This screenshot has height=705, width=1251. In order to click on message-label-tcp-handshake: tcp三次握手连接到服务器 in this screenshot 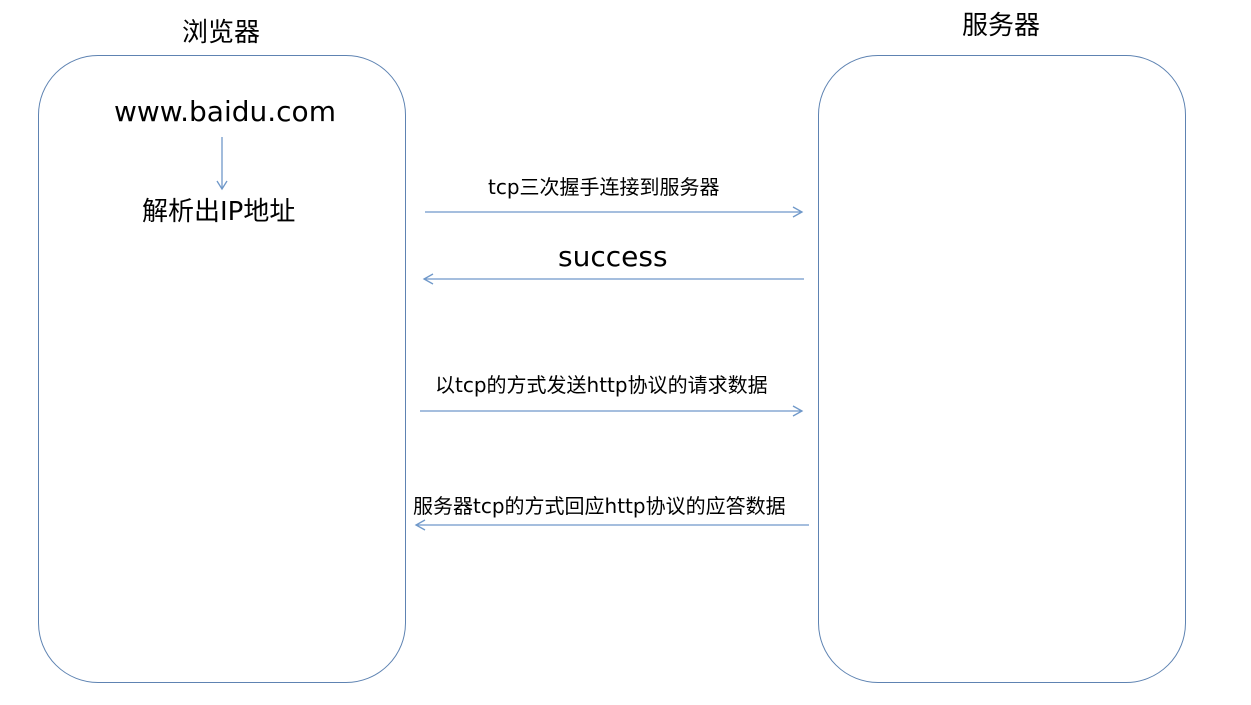, I will do `click(604, 187)`.